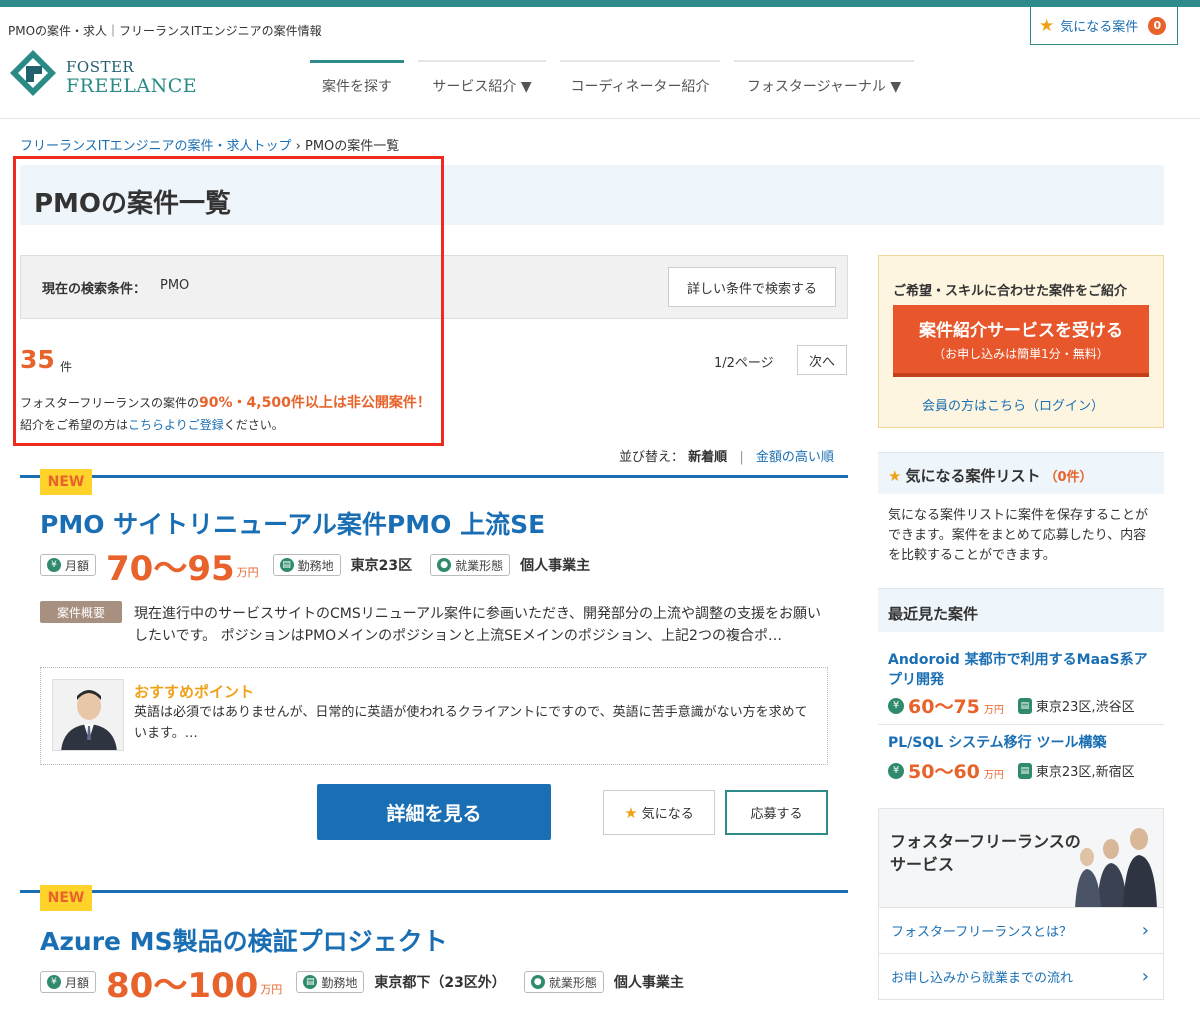 The image size is (1200, 1011). What do you see at coordinates (1068, 477) in the screenshot?
I see `favorites-list-count: （0件）` at bounding box center [1068, 477].